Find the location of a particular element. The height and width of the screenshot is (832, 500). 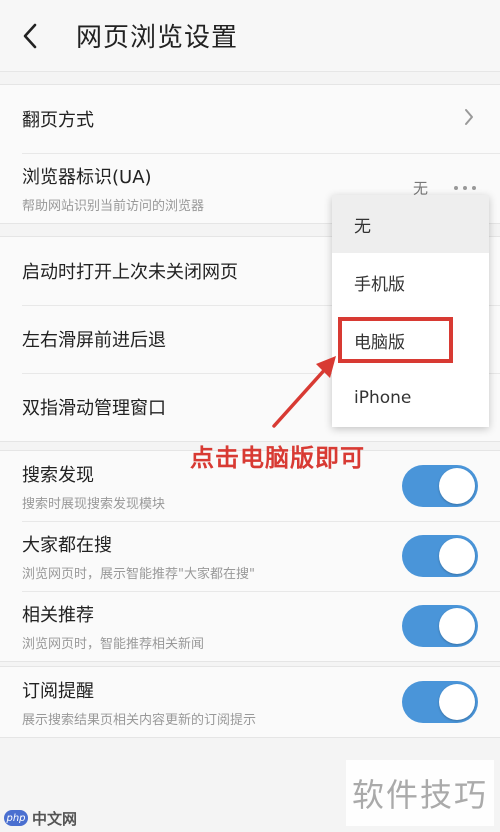

back-arrow-icon is located at coordinates (30, 35).